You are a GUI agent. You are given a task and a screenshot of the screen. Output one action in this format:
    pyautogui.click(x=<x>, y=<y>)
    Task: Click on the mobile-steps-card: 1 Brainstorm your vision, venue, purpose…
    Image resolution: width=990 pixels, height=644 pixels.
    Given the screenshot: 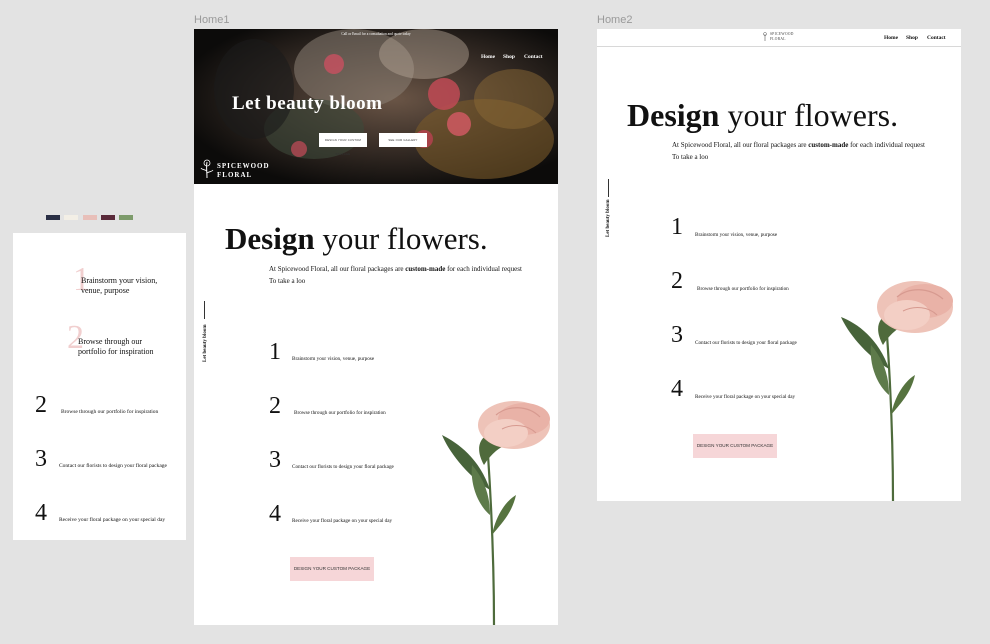 What is the action you would take?
    pyautogui.click(x=99, y=386)
    